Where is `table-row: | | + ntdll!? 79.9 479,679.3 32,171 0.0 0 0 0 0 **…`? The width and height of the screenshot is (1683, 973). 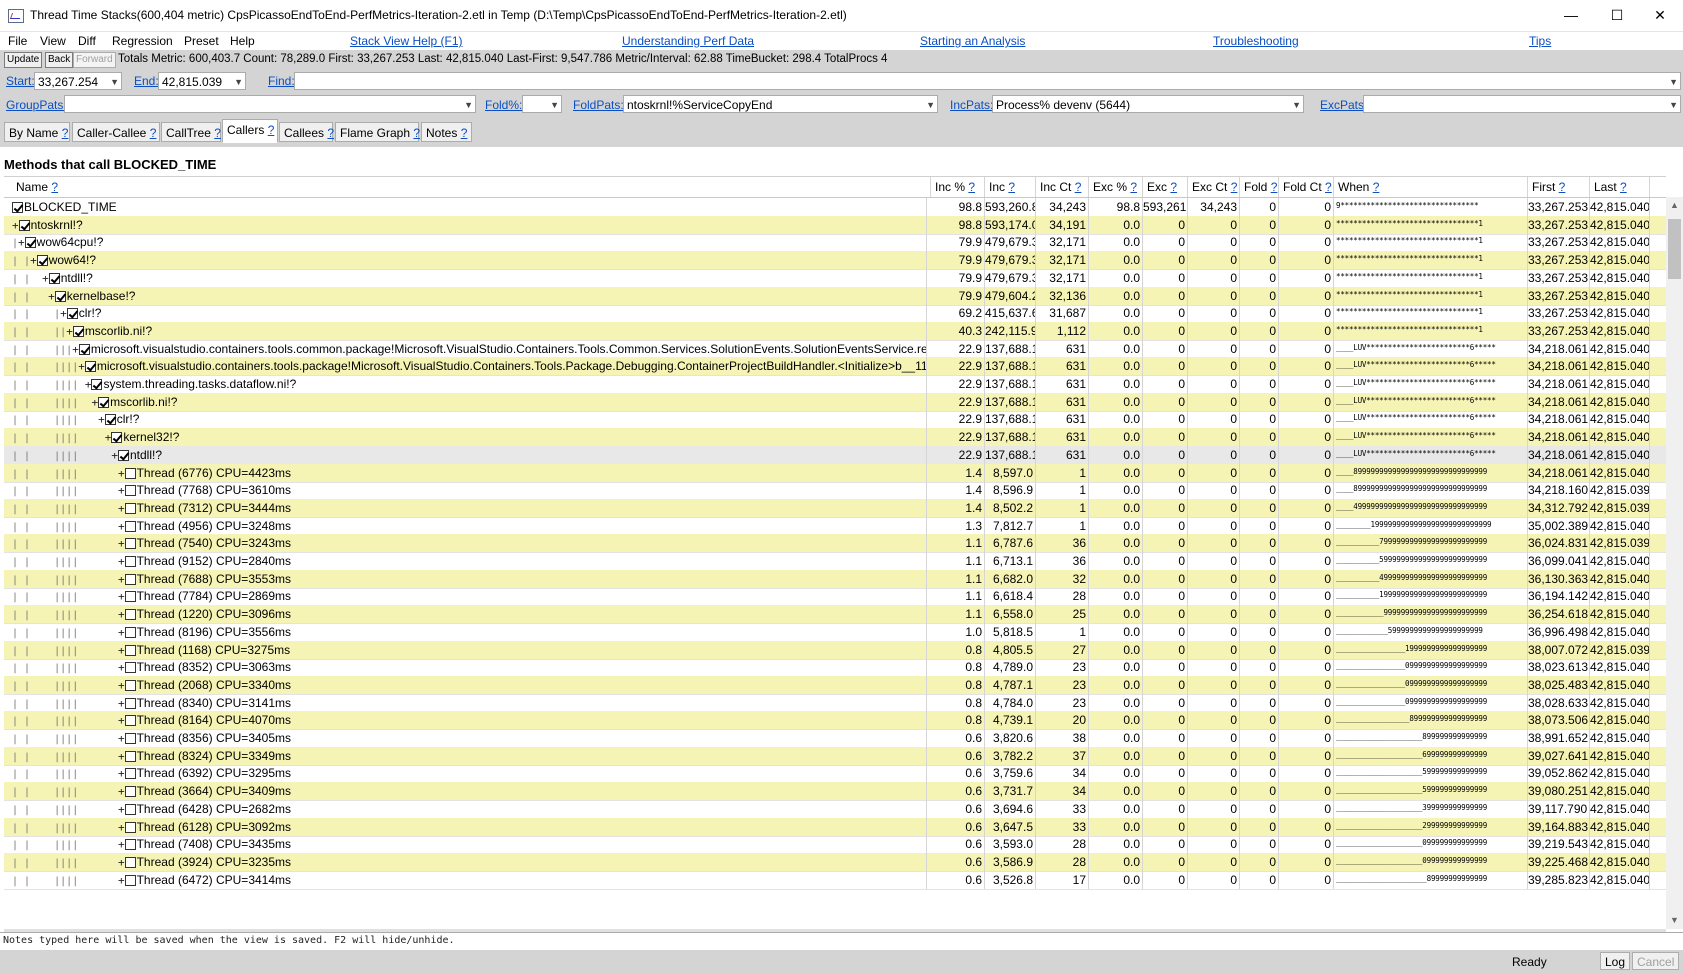
table-row: | | + ntdll!? 79.9 479,679.3 32,171 0.0 0 0 0 0 **… is located at coordinates (835, 278).